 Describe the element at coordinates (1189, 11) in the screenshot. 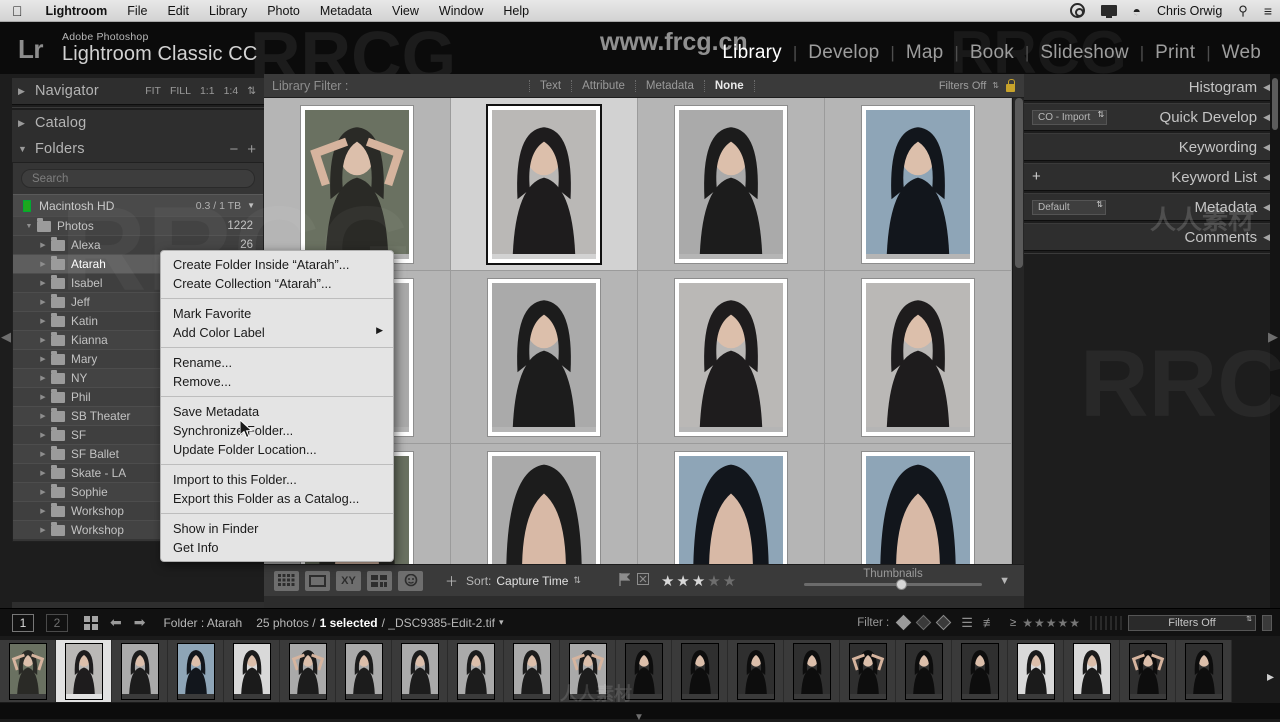

I see `menubar-user-name: Chris Orwig` at that location.